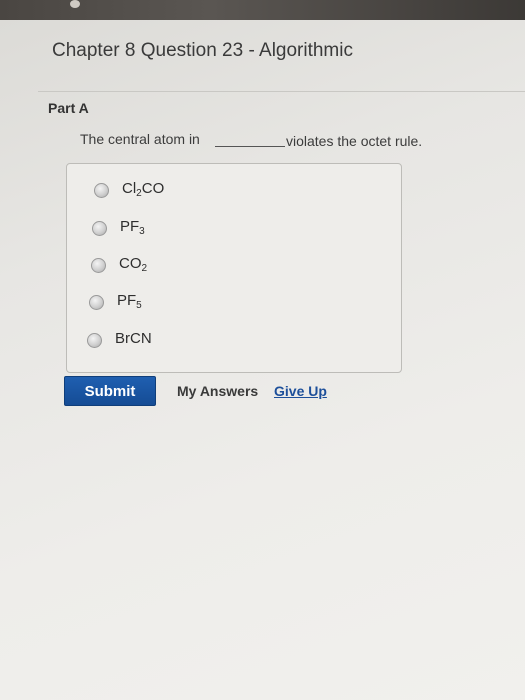  Describe the element at coordinates (281, 91) in the screenshot. I see `title-divider` at that location.